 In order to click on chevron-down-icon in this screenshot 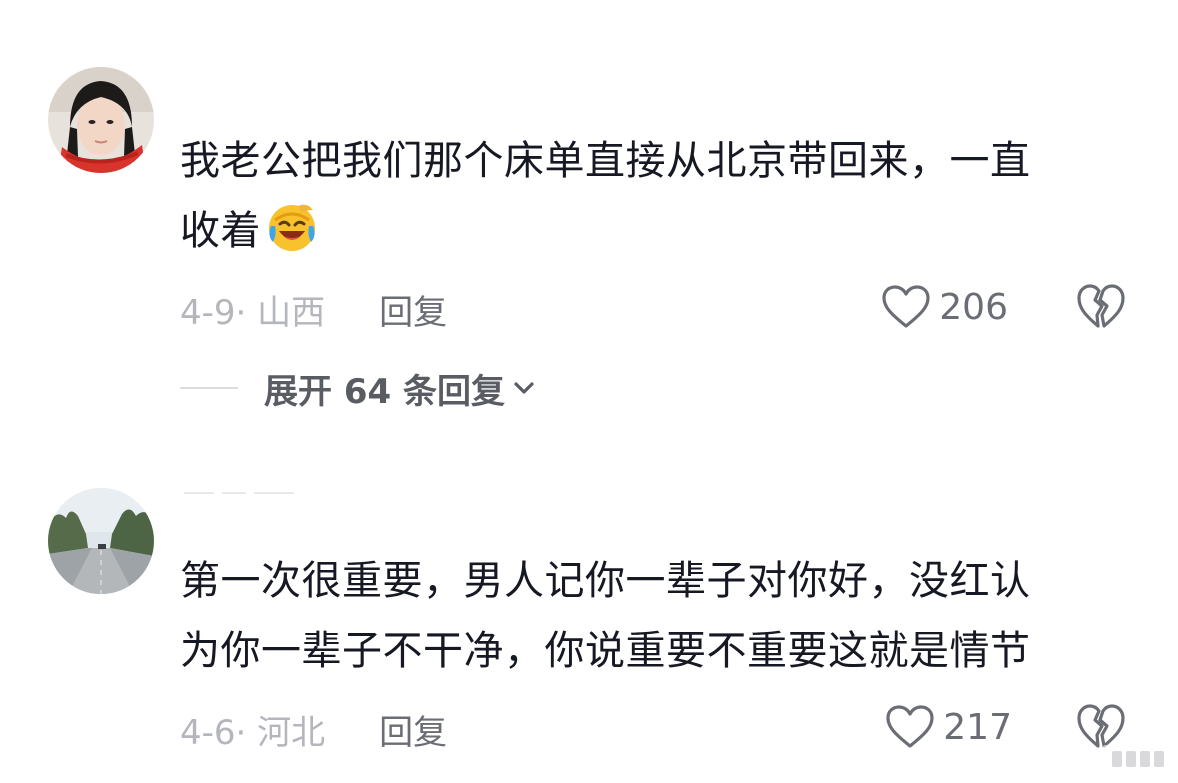, I will do `click(524, 388)`.